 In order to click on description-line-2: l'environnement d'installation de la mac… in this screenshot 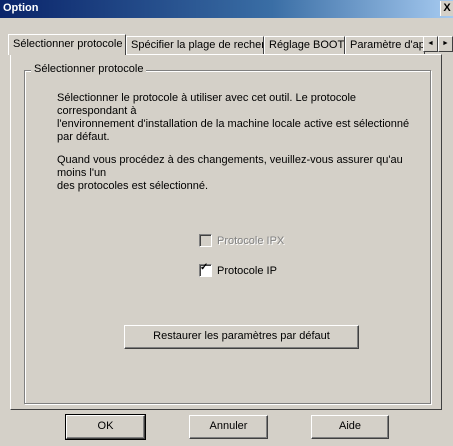, I will do `click(233, 130)`.